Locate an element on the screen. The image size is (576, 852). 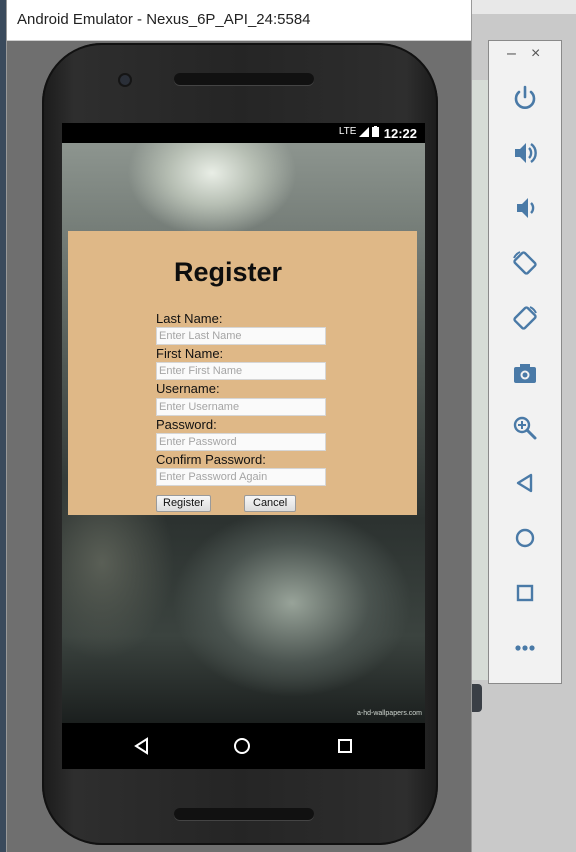
minimize-button: – is located at coordinates (511, 54).